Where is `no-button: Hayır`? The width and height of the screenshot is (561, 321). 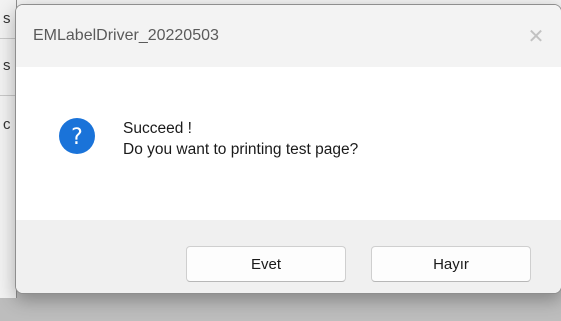
no-button: Hayır is located at coordinates (451, 264).